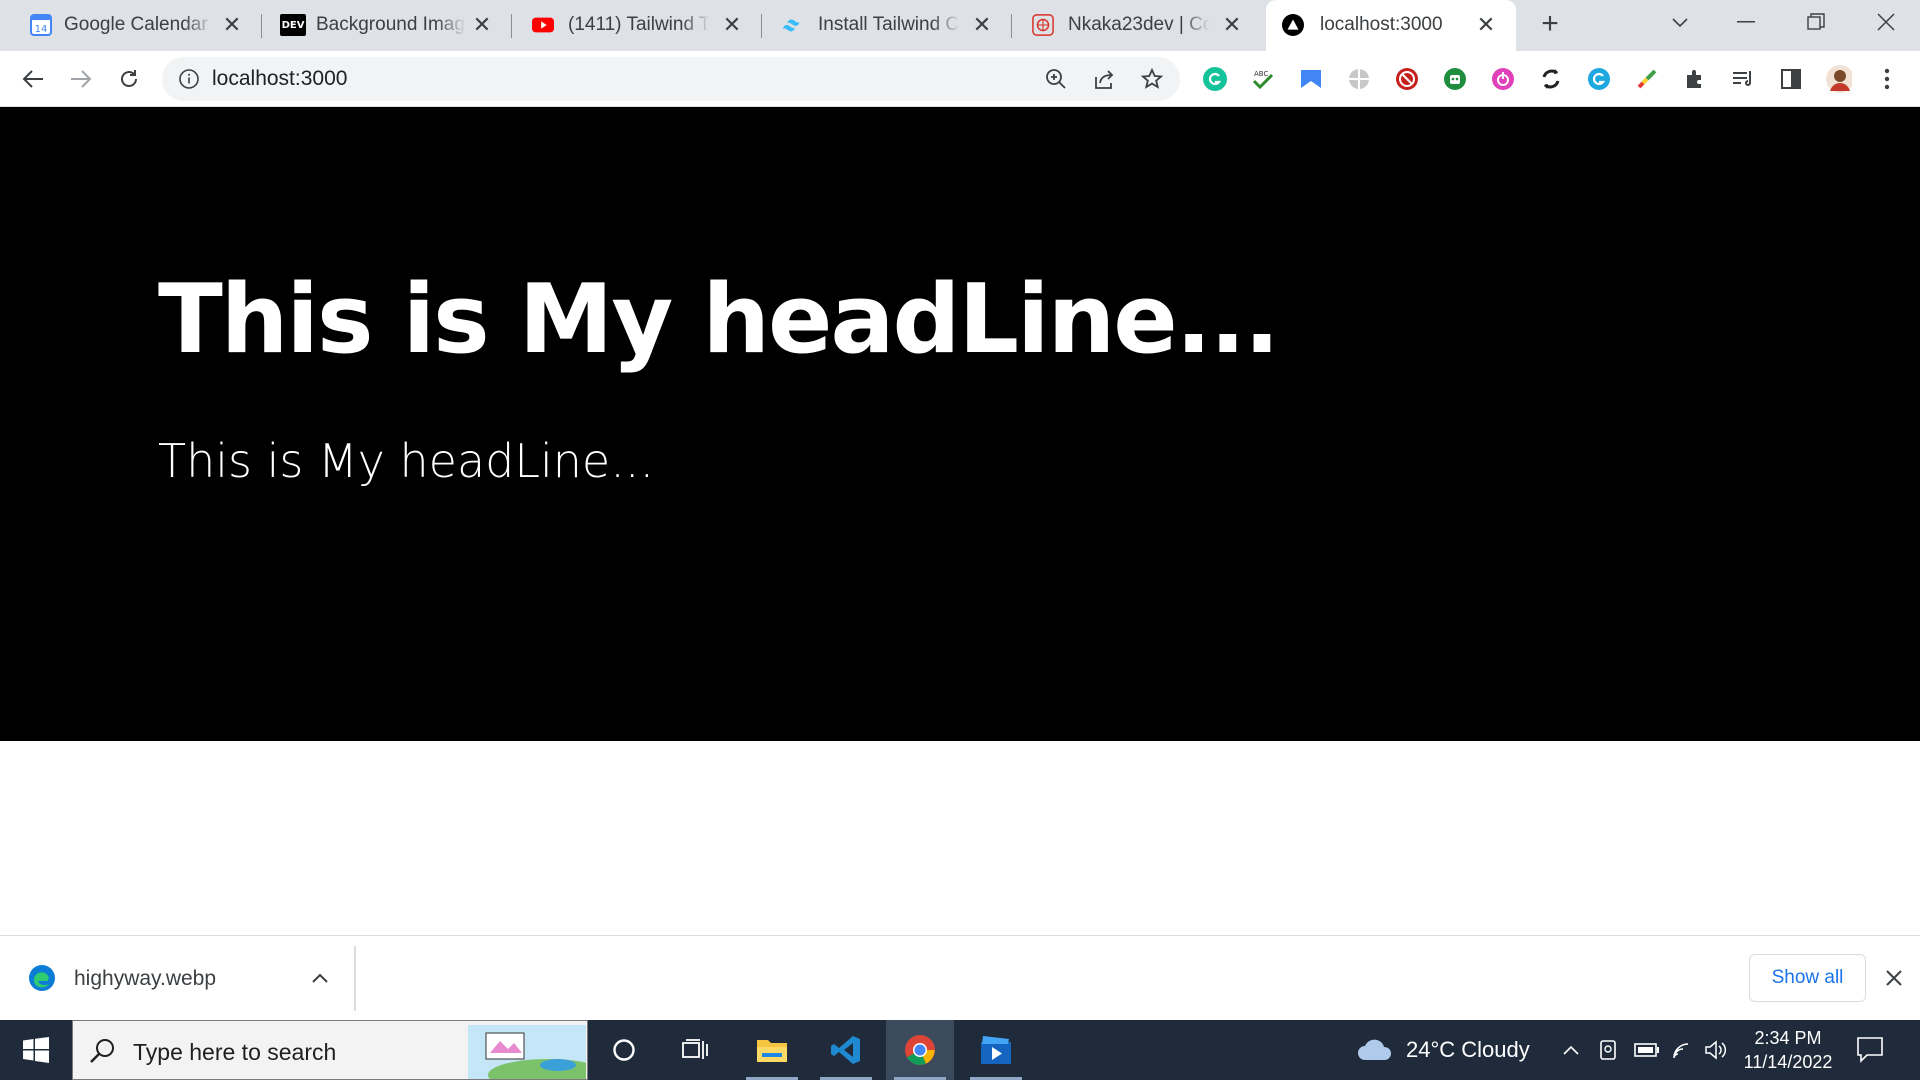 The image size is (1920, 1080). I want to click on url-text: localhost:3000, so click(280, 78).